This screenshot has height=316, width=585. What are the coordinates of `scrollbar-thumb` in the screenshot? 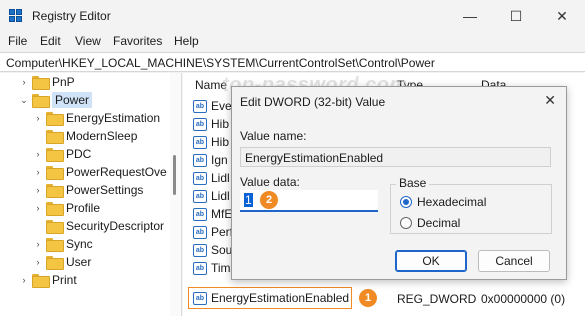 It's located at (174, 175).